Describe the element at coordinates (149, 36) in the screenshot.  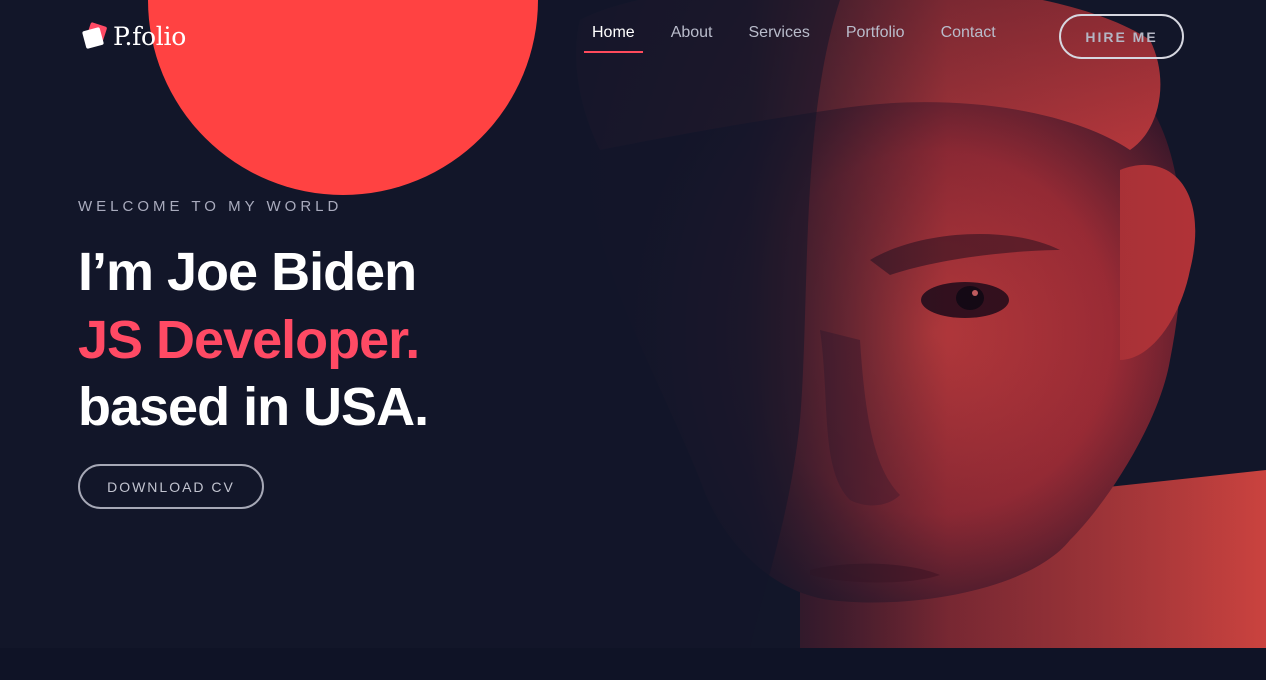
I see `brand-name: P.folio` at that location.